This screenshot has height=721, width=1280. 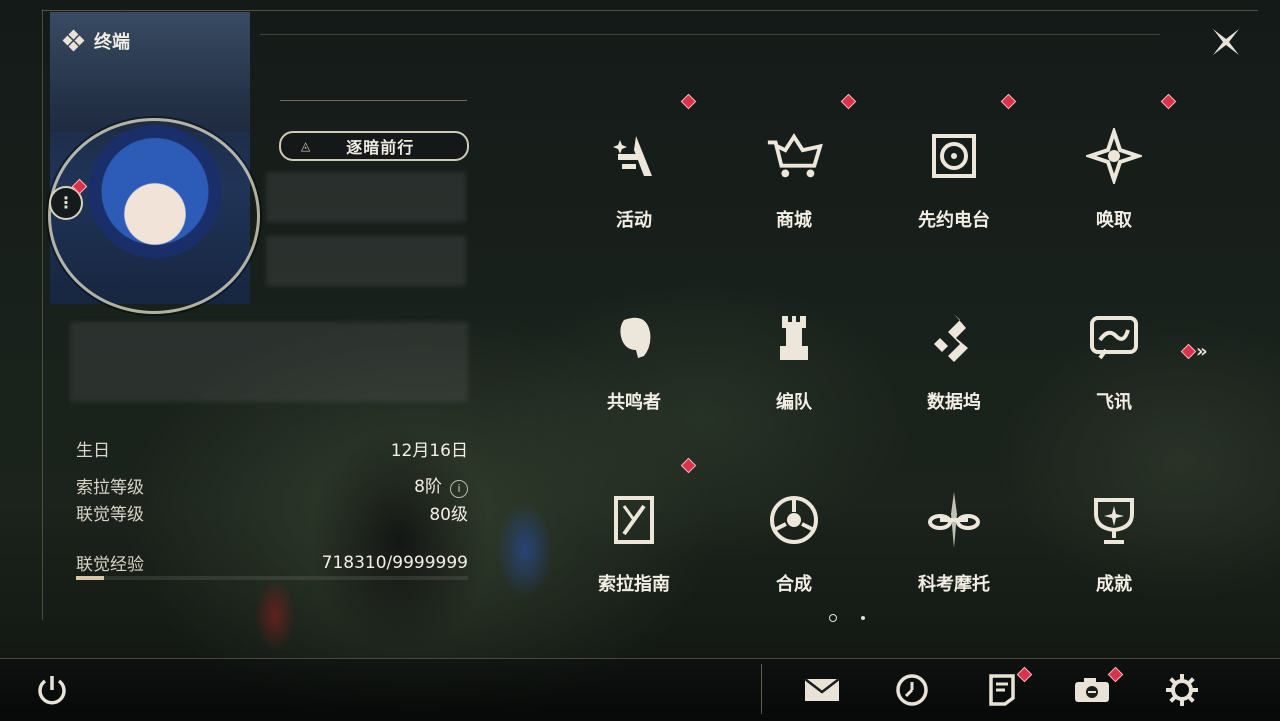 I want to click on menu-item-sol-guide: 索拉指南, so click(x=634, y=540).